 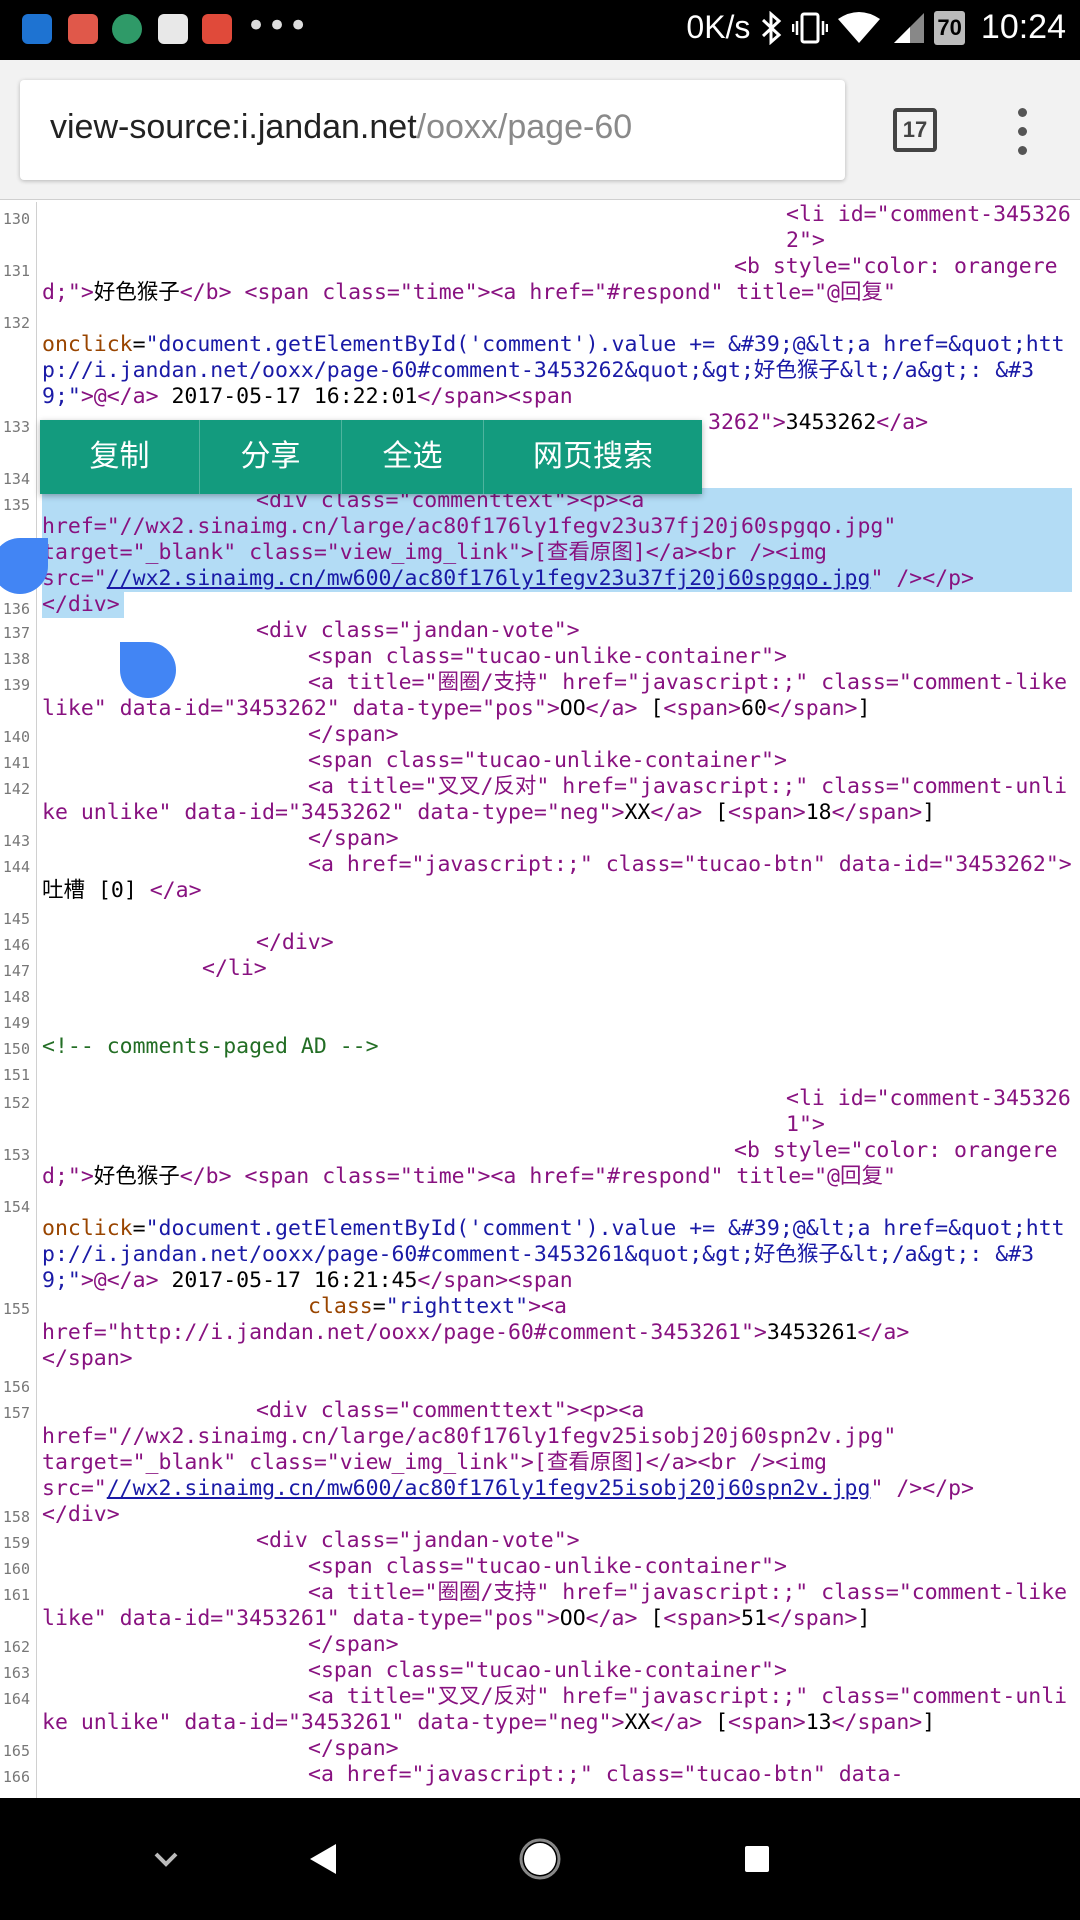 What do you see at coordinates (233, 127) in the screenshot?
I see `url-host: view-source:i.jandan.net` at bounding box center [233, 127].